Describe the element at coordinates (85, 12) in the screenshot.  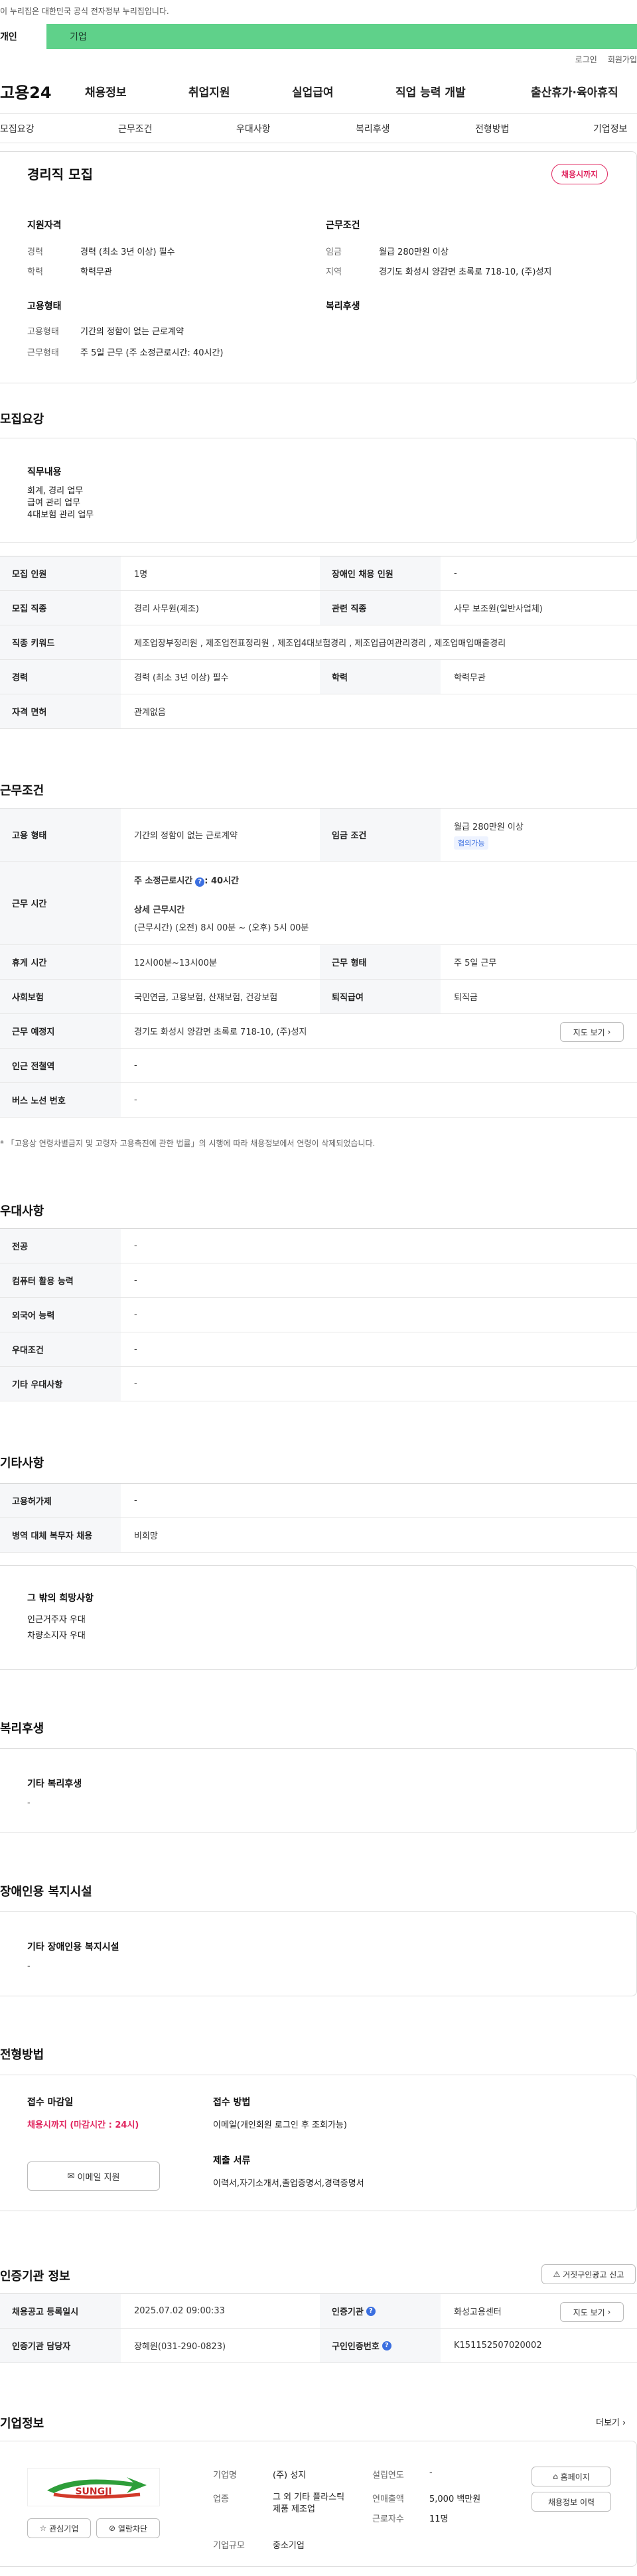
I see `gov-notice-text: 이 누리집은 대한민국 공식 전자정부 누리집입니다.` at that location.